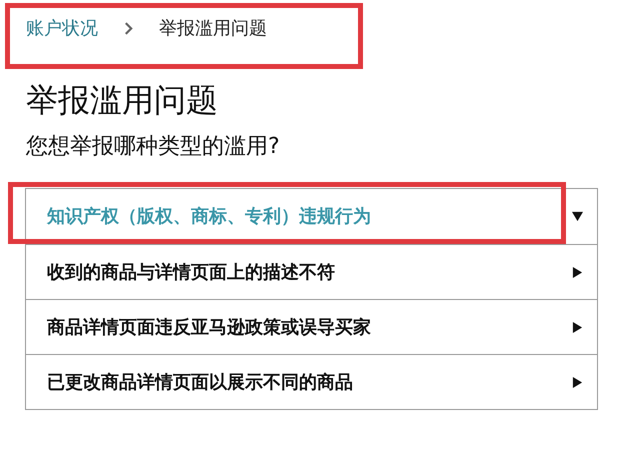 The image size is (619, 459). Describe the element at coordinates (200, 382) in the screenshot. I see `option-label: 已更改商品详情页面以展示不同的商品` at that location.